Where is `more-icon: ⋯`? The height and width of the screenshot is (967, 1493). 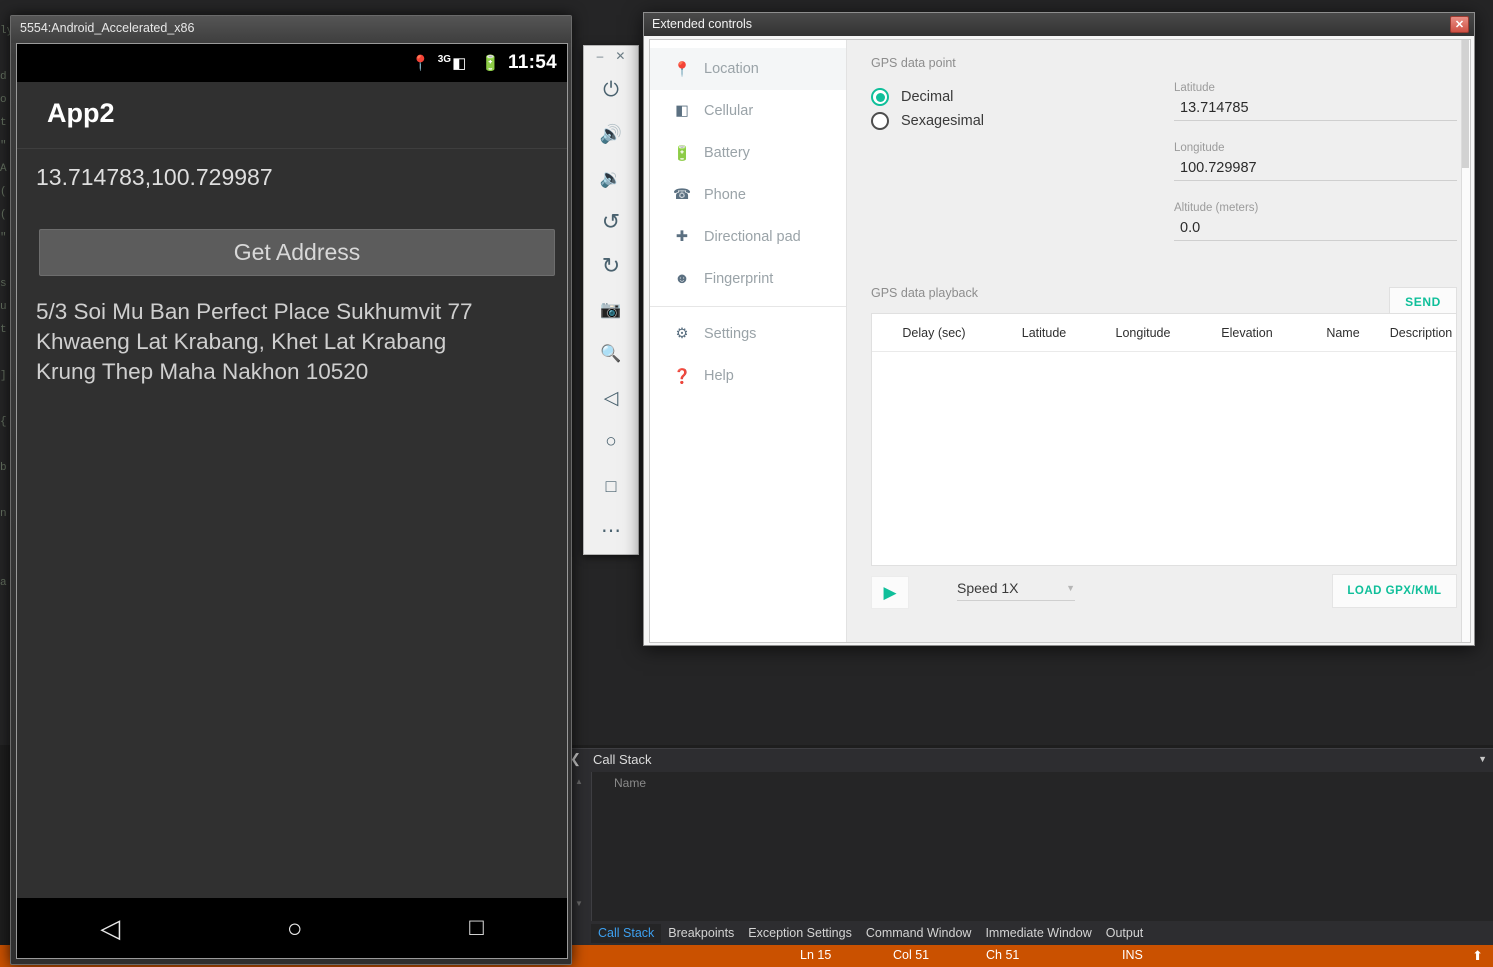 more-icon: ⋯ is located at coordinates (611, 530).